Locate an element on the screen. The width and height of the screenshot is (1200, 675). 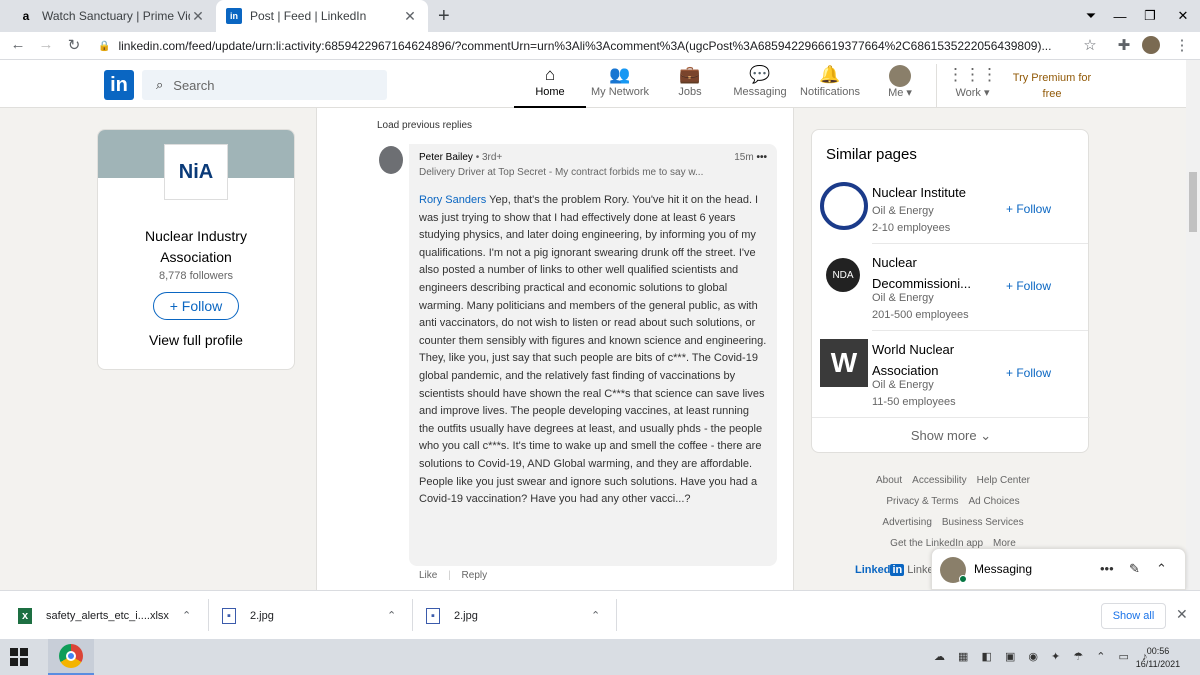
try-premium-link: Try Premium for free is located at coordinates (1052, 86).